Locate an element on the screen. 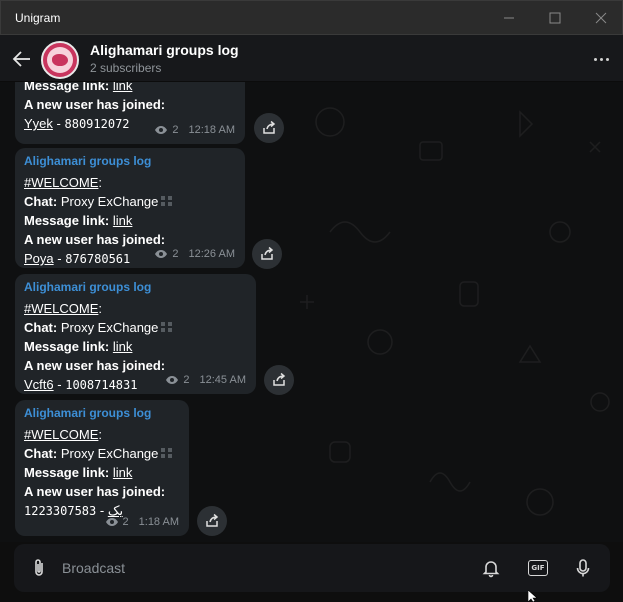  attach-button is located at coordinates (39, 568).